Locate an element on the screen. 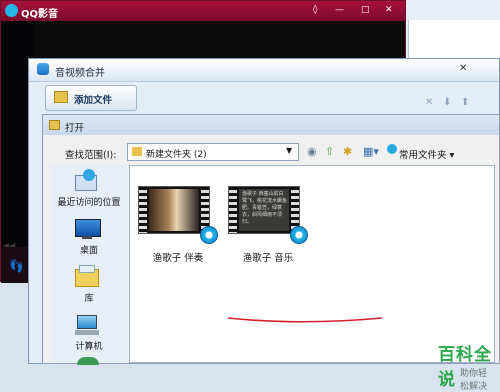 The image size is (500, 392). new-folder-icon: ✱ is located at coordinates (347, 151).